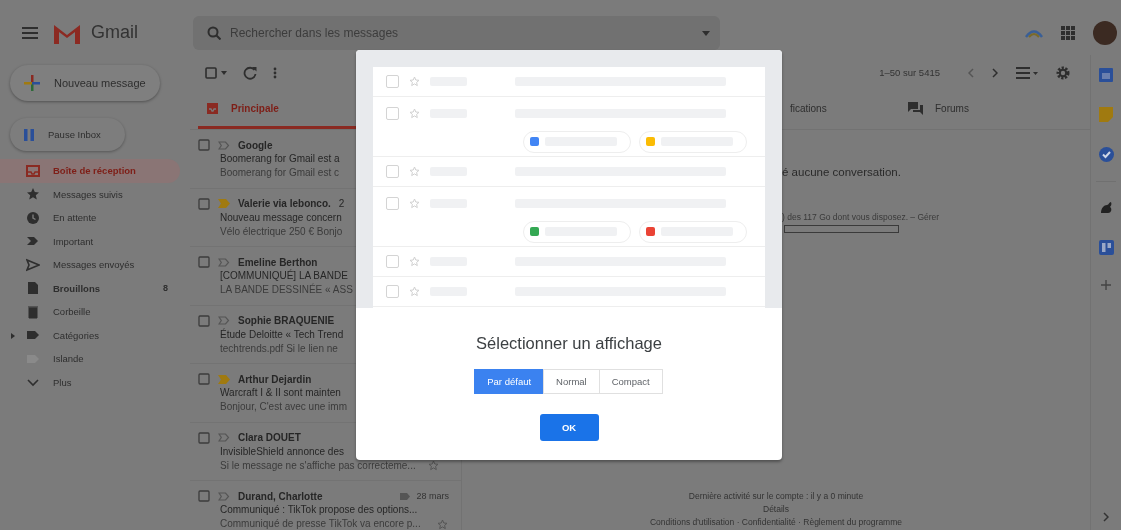 This screenshot has width=1121, height=530. What do you see at coordinates (280, 496) in the screenshot?
I see `sender-name: Durand, Charlotte` at bounding box center [280, 496].